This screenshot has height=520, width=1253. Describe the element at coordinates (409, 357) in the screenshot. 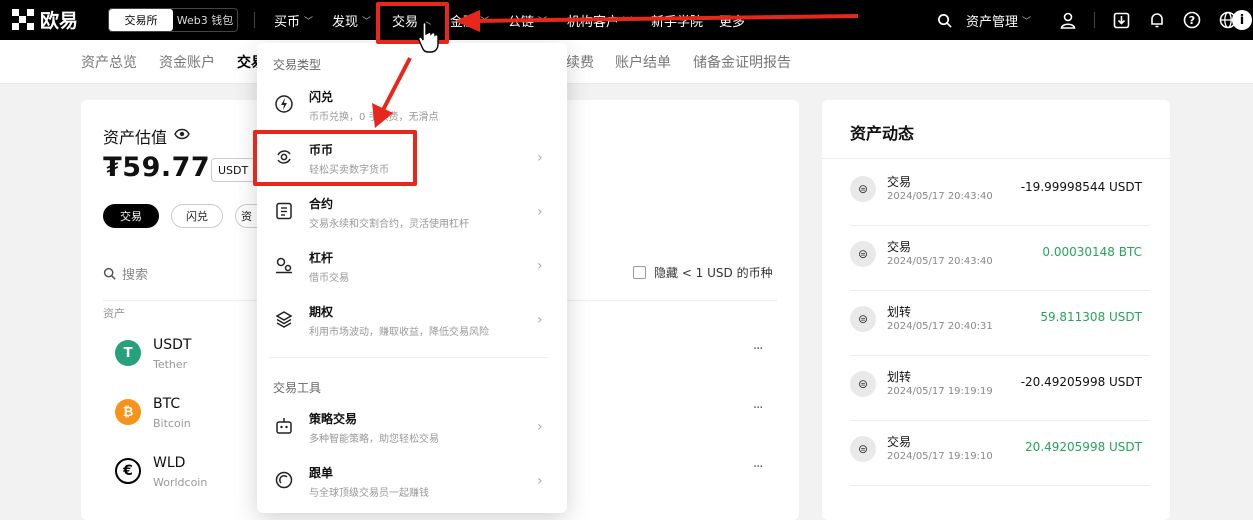

I see `divider` at that location.